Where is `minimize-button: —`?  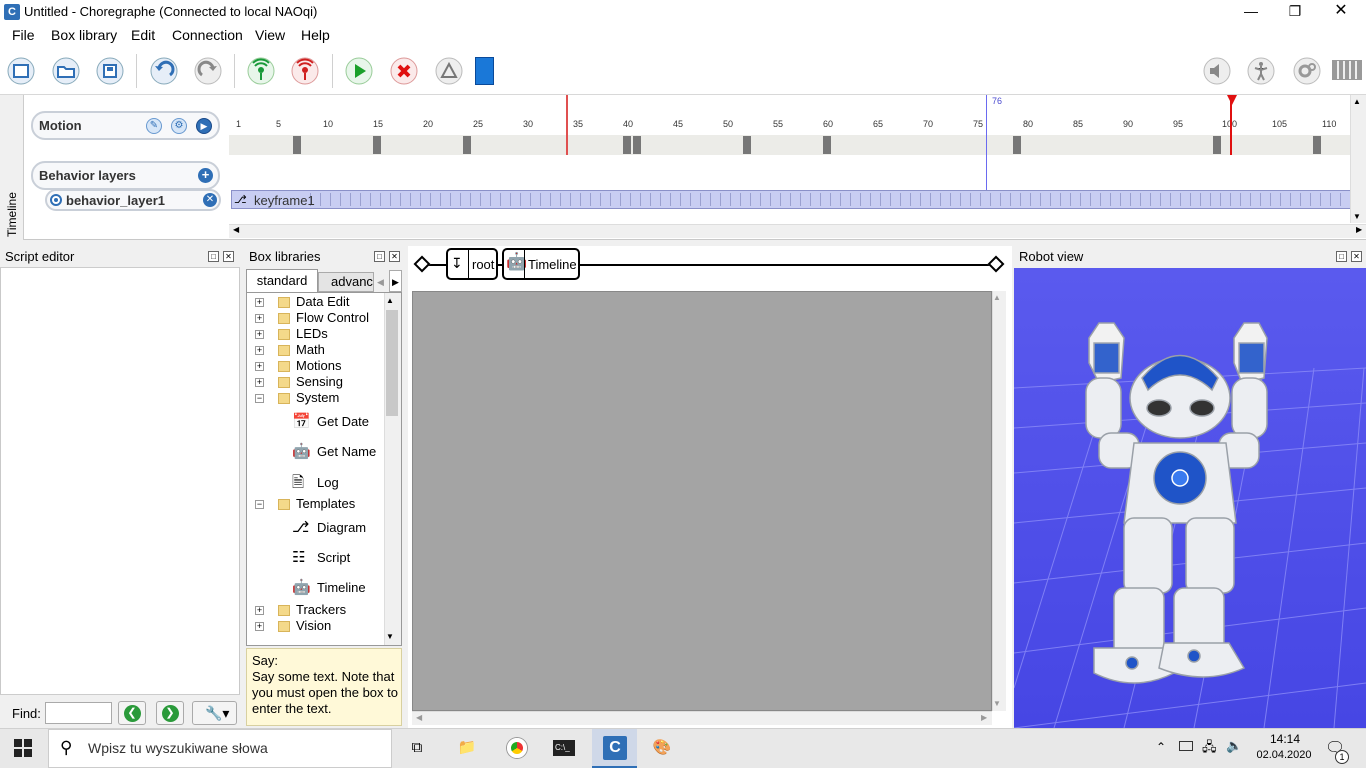 minimize-button: — is located at coordinates (1251, 12).